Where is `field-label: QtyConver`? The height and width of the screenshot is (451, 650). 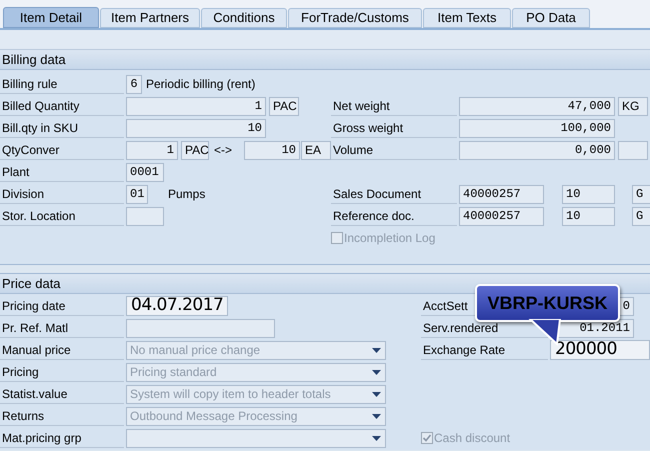 field-label: QtyConver is located at coordinates (62, 150).